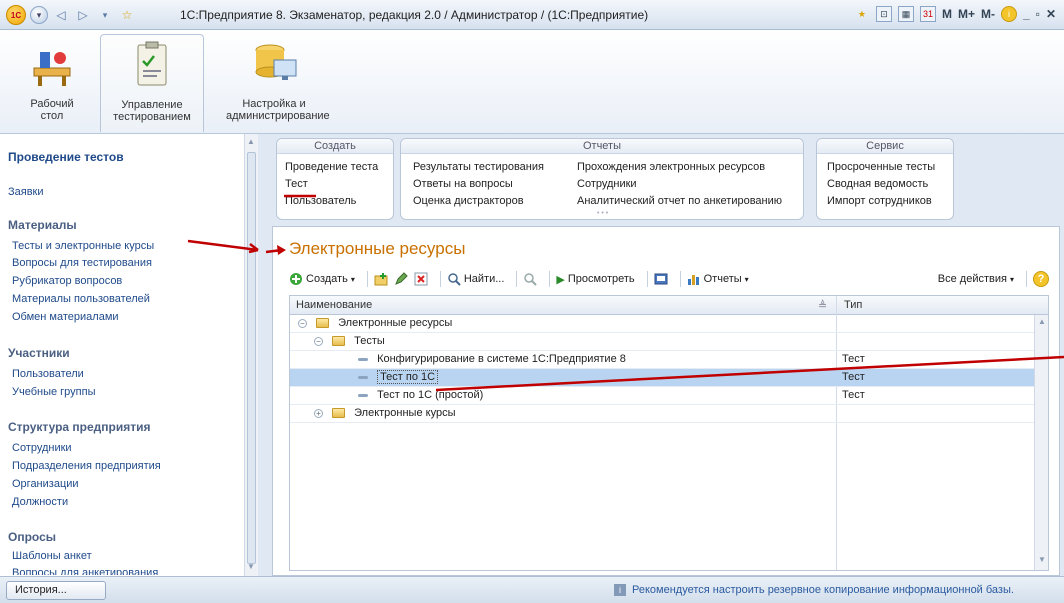  Describe the element at coordinates (853, 395) in the screenshot. I see `row-type: Тест` at that location.